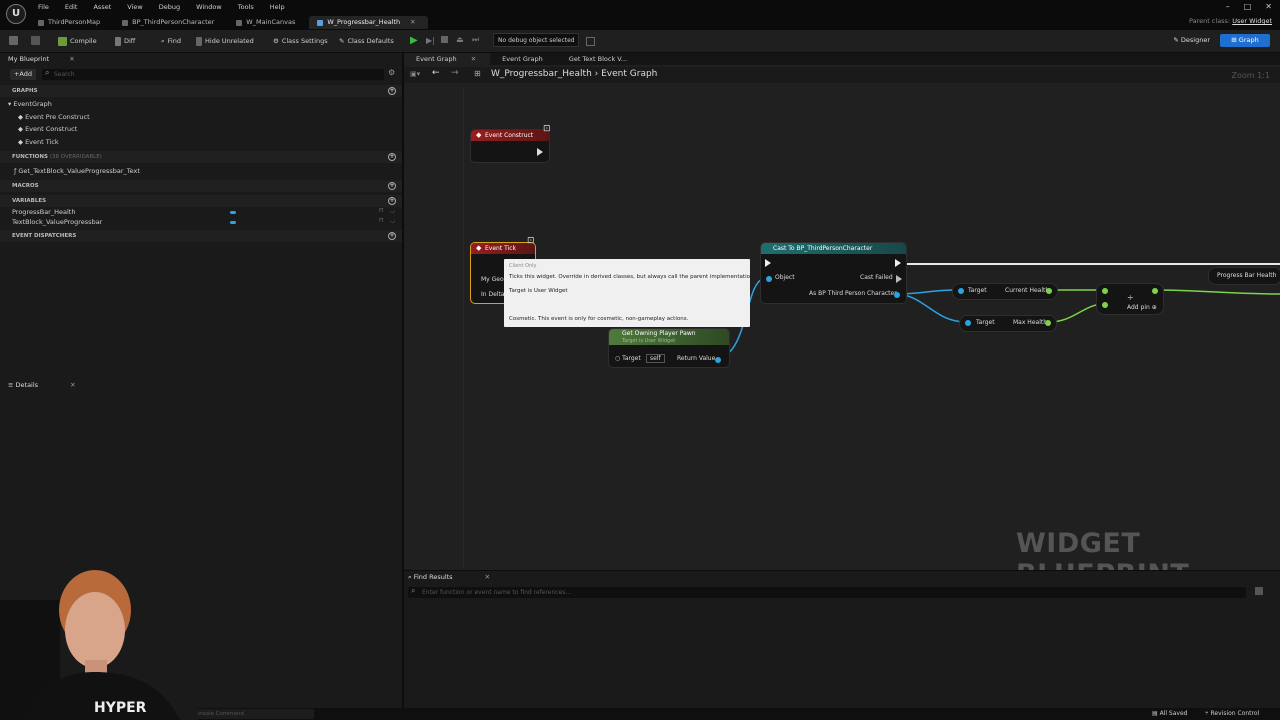 This screenshot has width=1280, height=720. I want to click on add-variable-icon: +, so click(392, 201).